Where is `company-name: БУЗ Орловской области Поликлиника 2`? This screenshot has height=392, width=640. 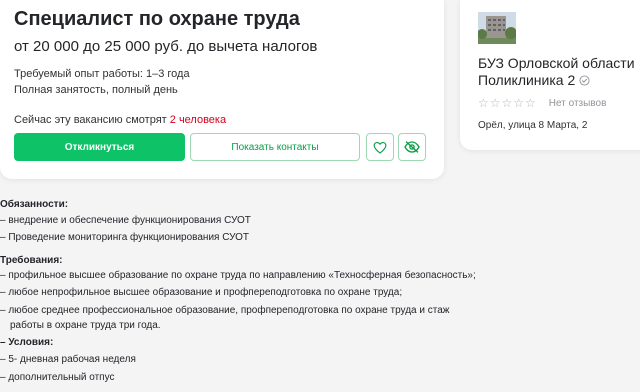 company-name: БУЗ Орловской области Поликлиника 2 is located at coordinates (556, 72).